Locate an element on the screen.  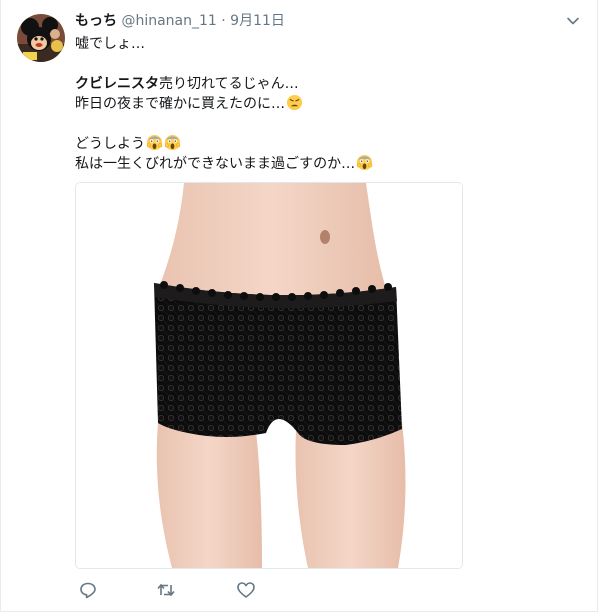
chevron-down-icon is located at coordinates (573, 21).